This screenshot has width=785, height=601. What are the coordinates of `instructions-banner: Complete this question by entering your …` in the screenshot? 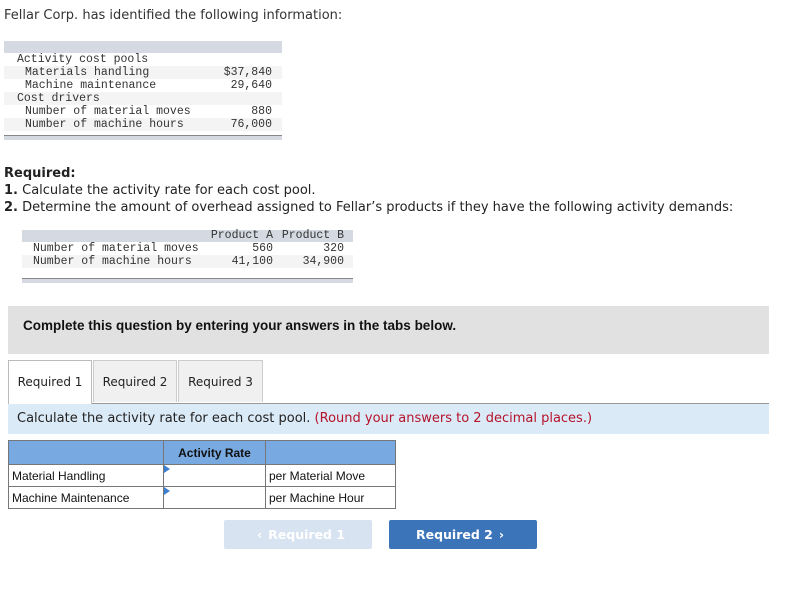 It's located at (388, 330).